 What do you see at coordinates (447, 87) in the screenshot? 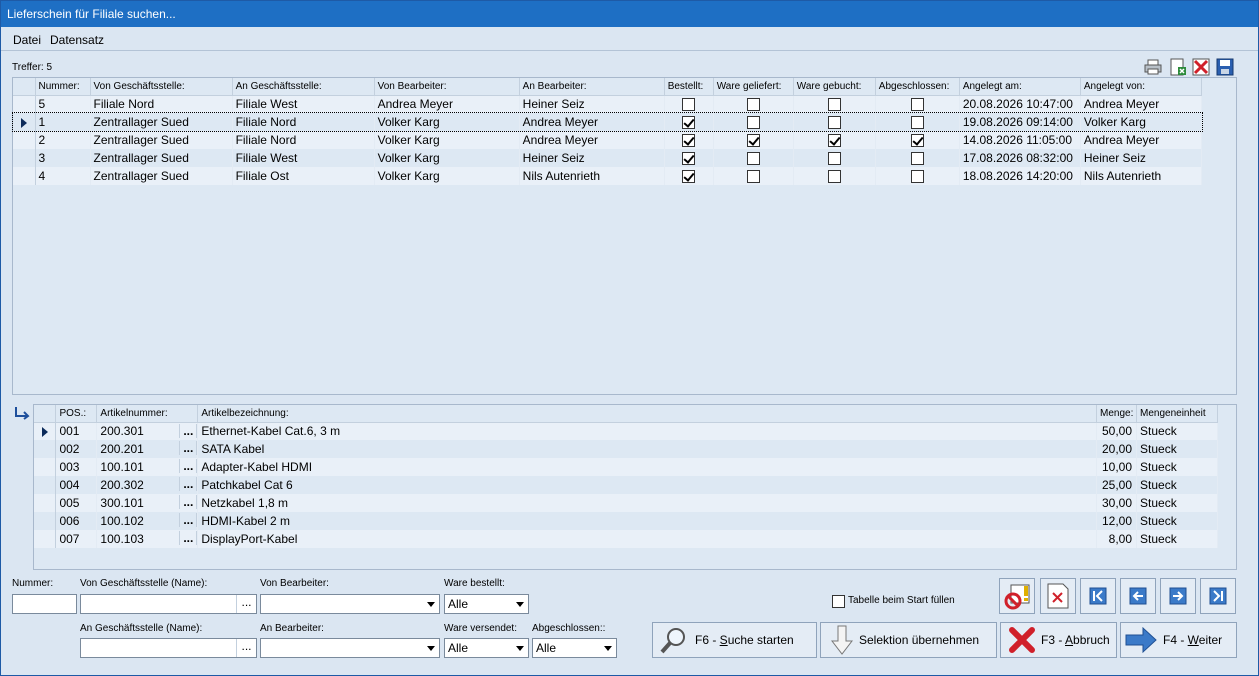
I see `col-von-bearbeiter: Von Bearbeiter:` at bounding box center [447, 87].